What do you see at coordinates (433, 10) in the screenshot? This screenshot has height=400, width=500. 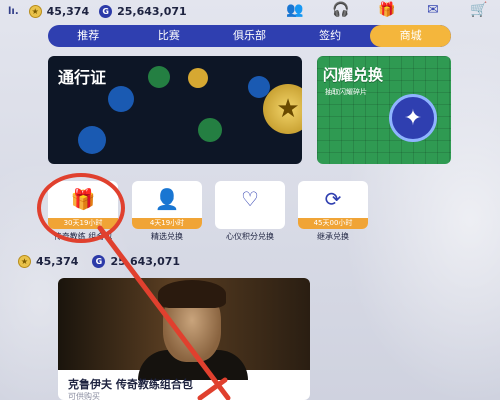 I see `mail-icon: ✉` at bounding box center [433, 10].